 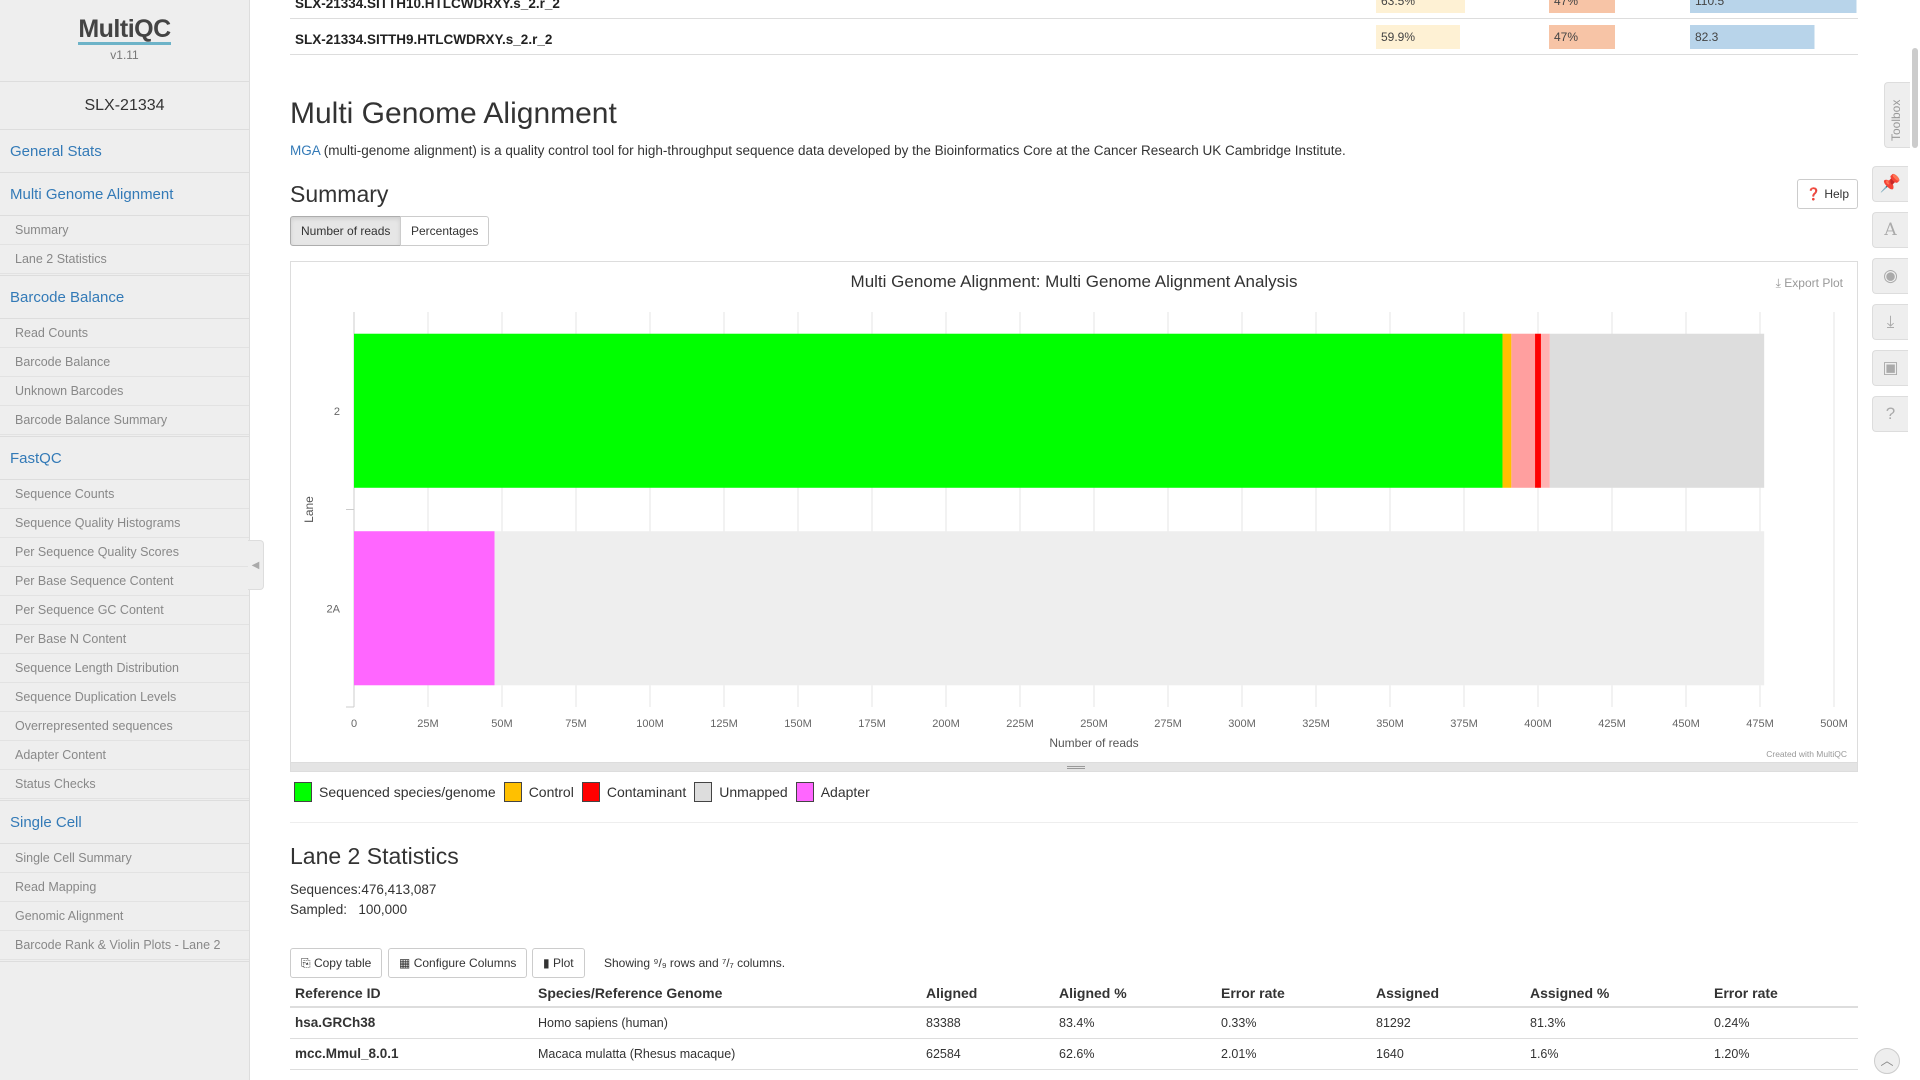 I want to click on sidebar-item: Summary, so click(x=124, y=230).